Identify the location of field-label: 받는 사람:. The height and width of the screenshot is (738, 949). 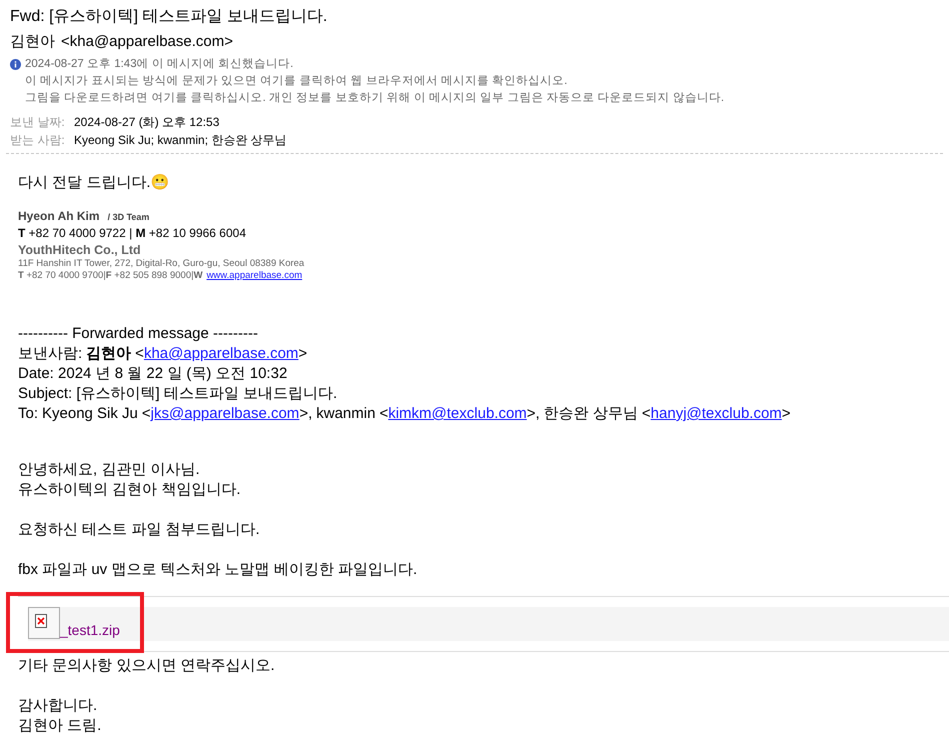
(36, 140).